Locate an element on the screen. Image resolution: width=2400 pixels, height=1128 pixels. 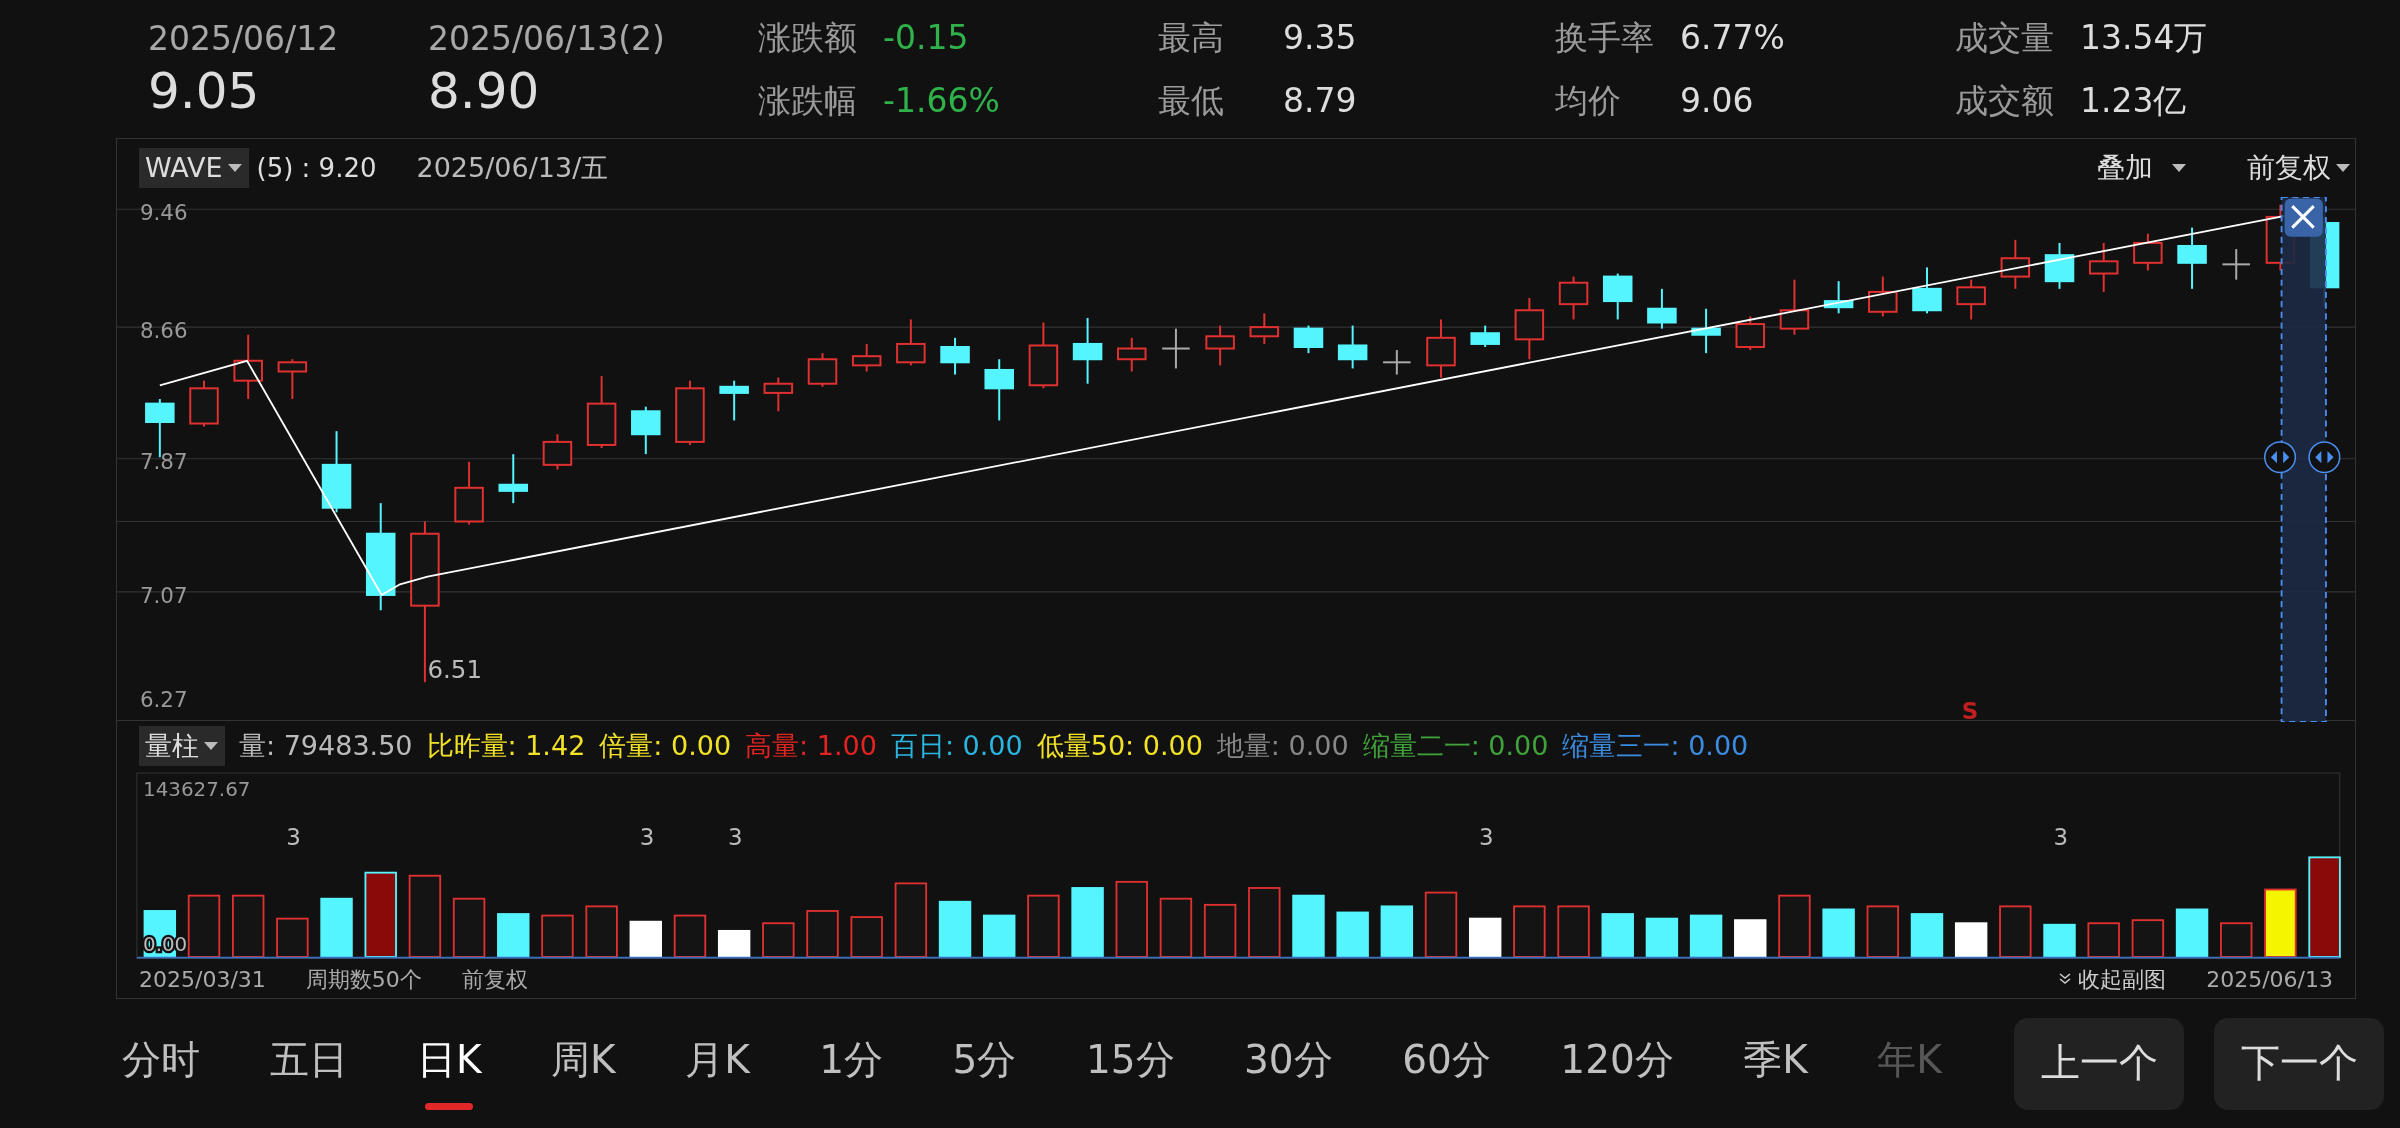
period-tab: 60分 is located at coordinates (1446, 1063).